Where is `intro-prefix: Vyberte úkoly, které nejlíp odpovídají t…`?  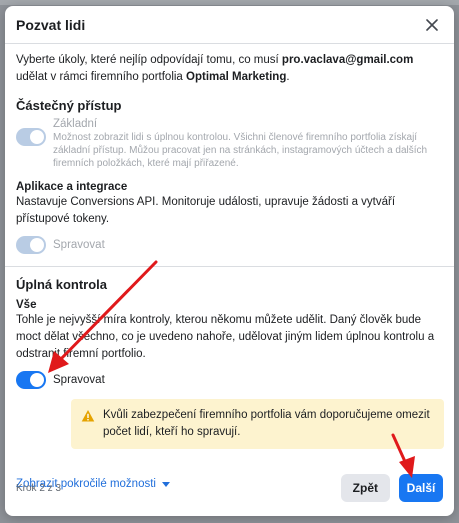 intro-prefix: Vyberte úkoly, které nejlíp odpovídají t… is located at coordinates (149, 60).